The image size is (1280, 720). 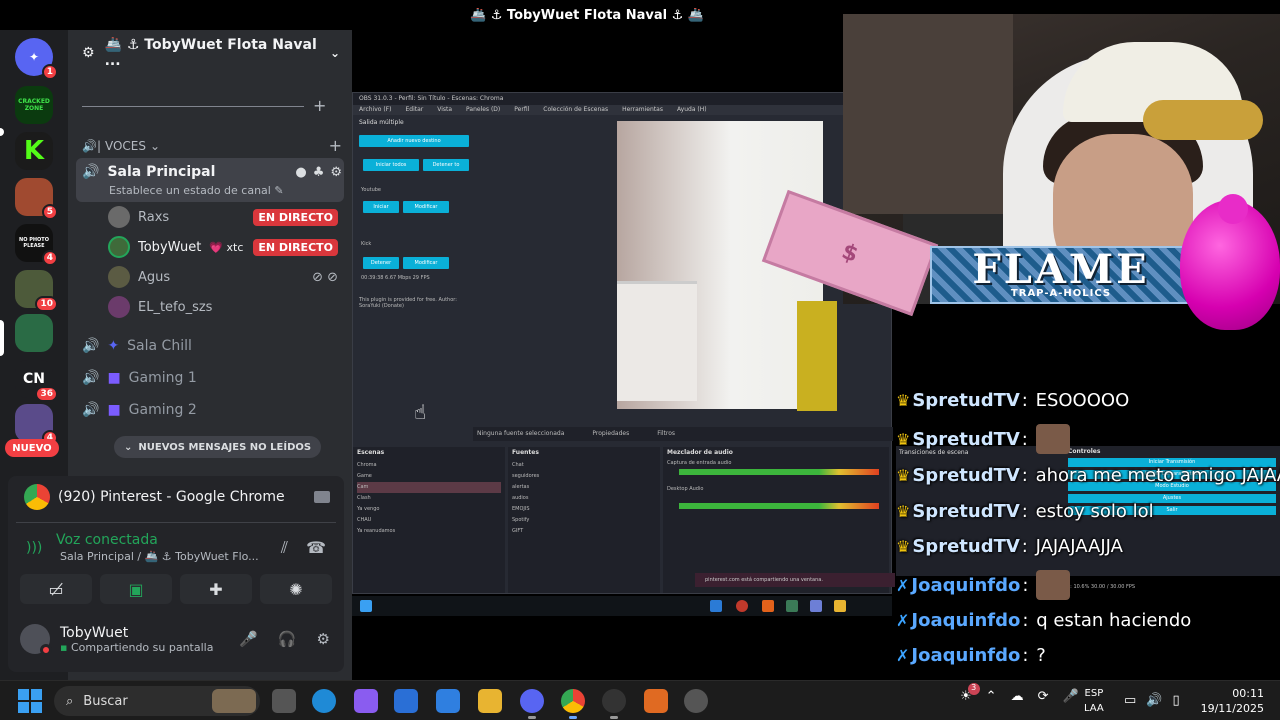 What do you see at coordinates (223, 247) in the screenshot?
I see `voice-user: TobyWuet 💗 xtc EN DIRECTO` at bounding box center [223, 247].